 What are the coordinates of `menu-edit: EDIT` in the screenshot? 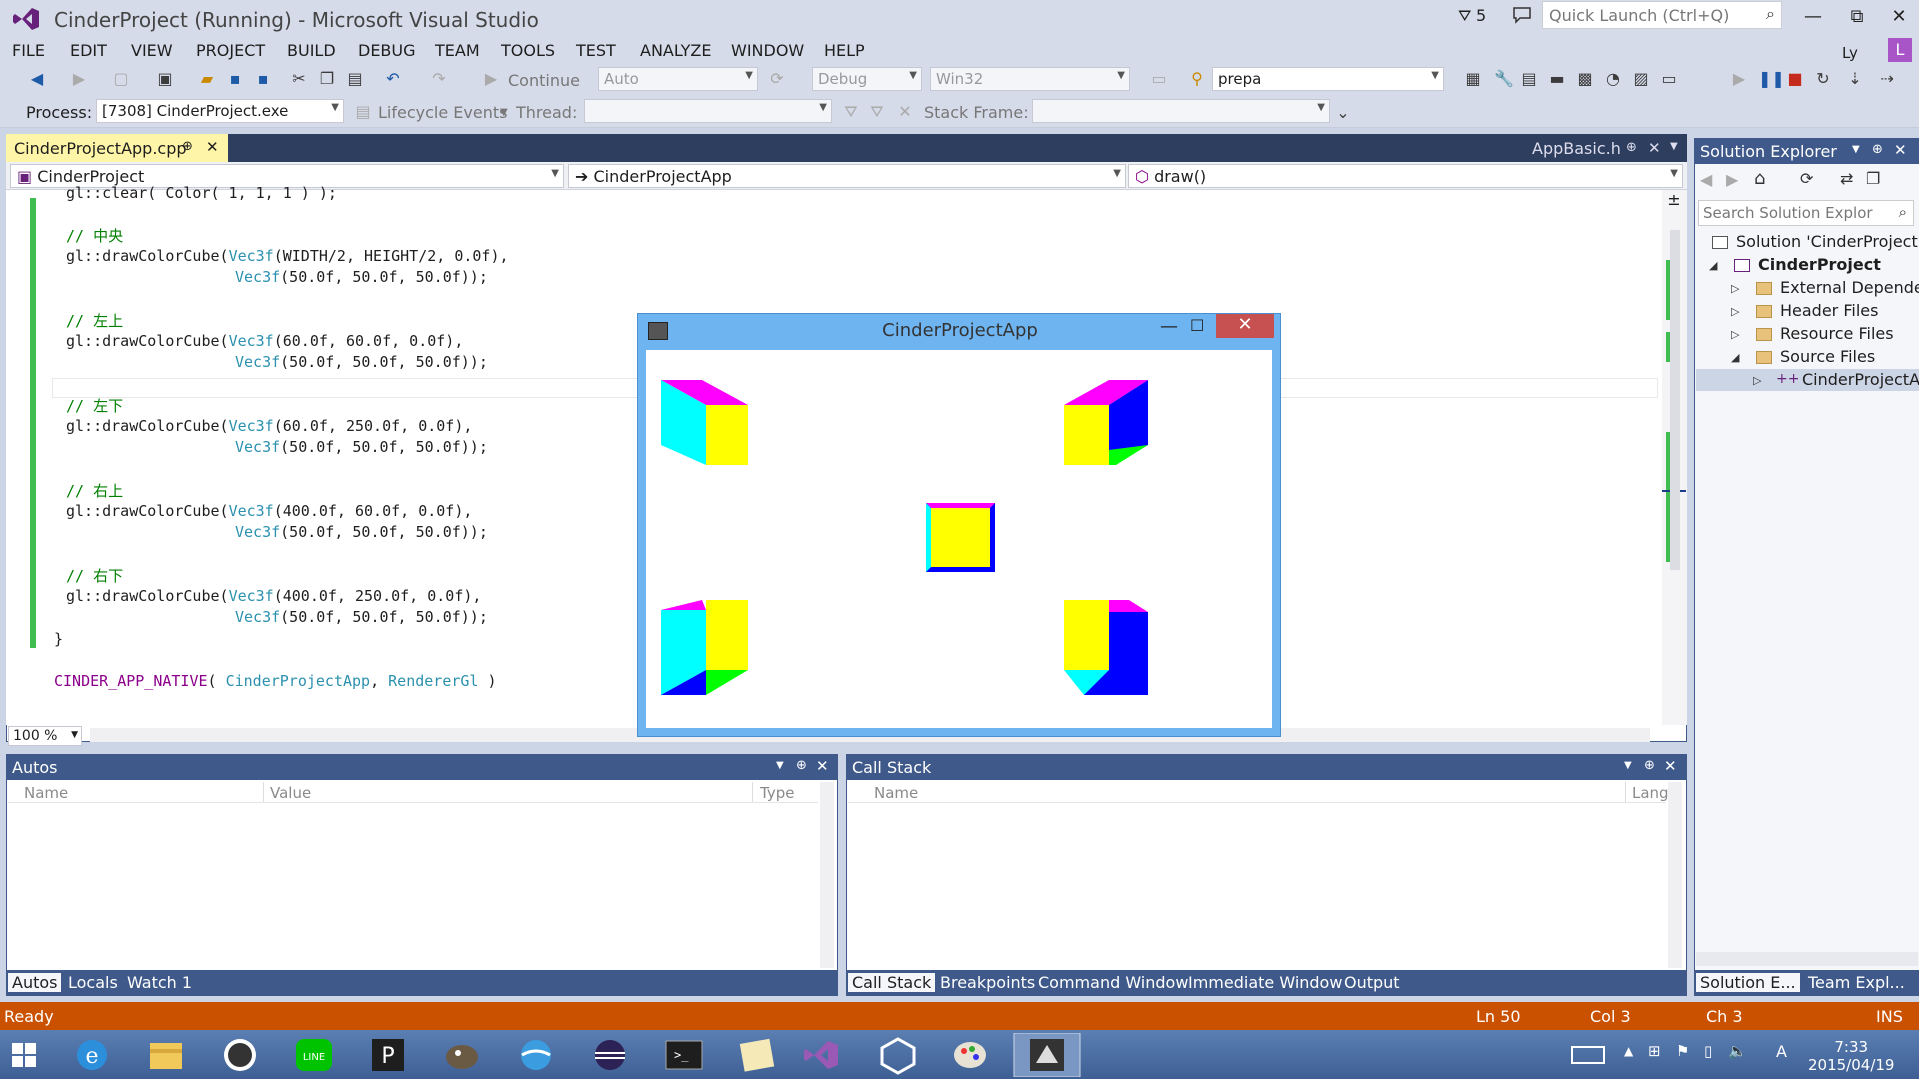 It's located at (88, 50).